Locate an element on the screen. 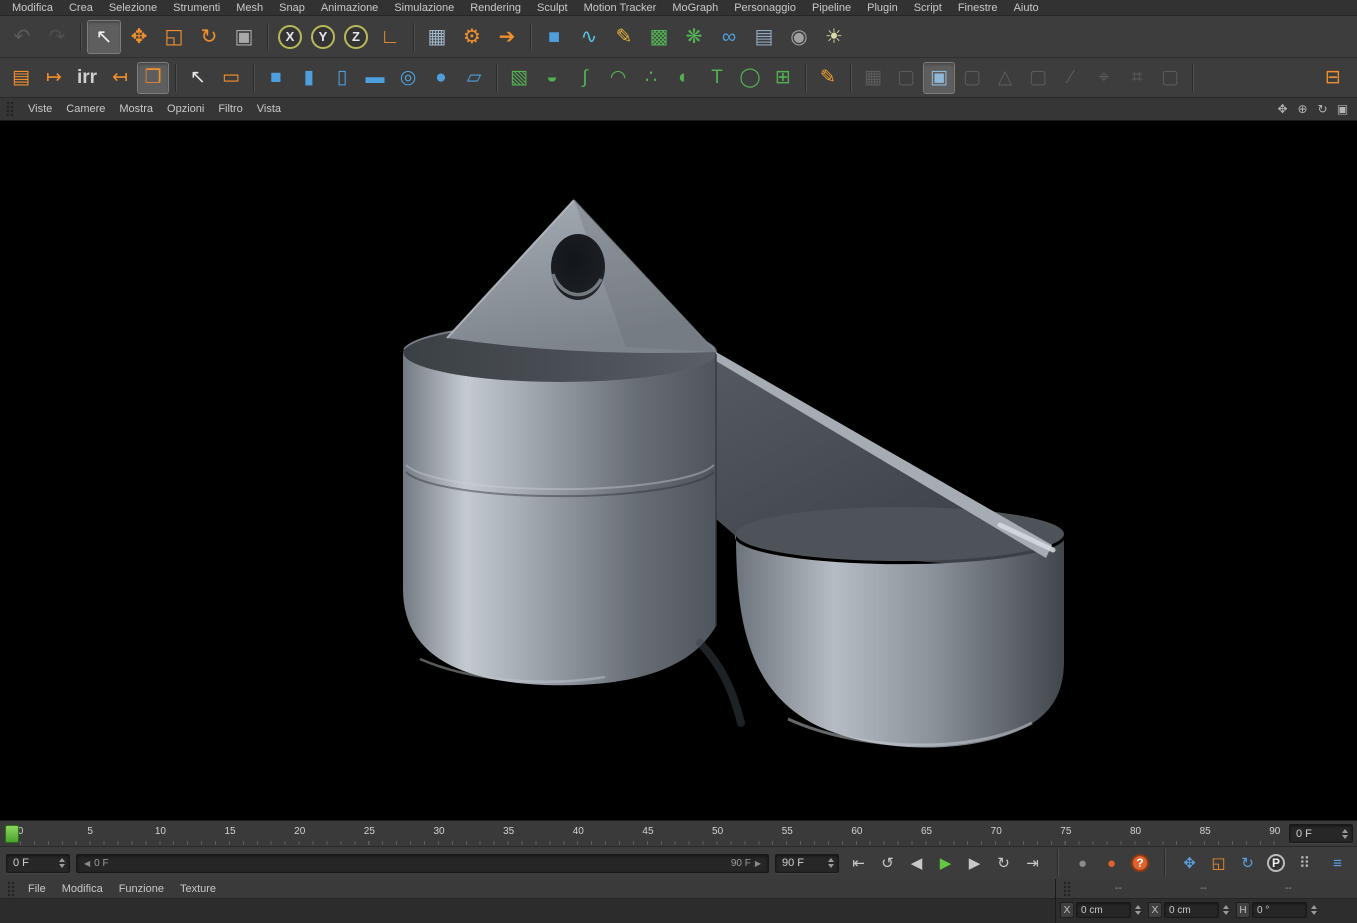  menu-item-texture: Texture is located at coordinates (198, 889).